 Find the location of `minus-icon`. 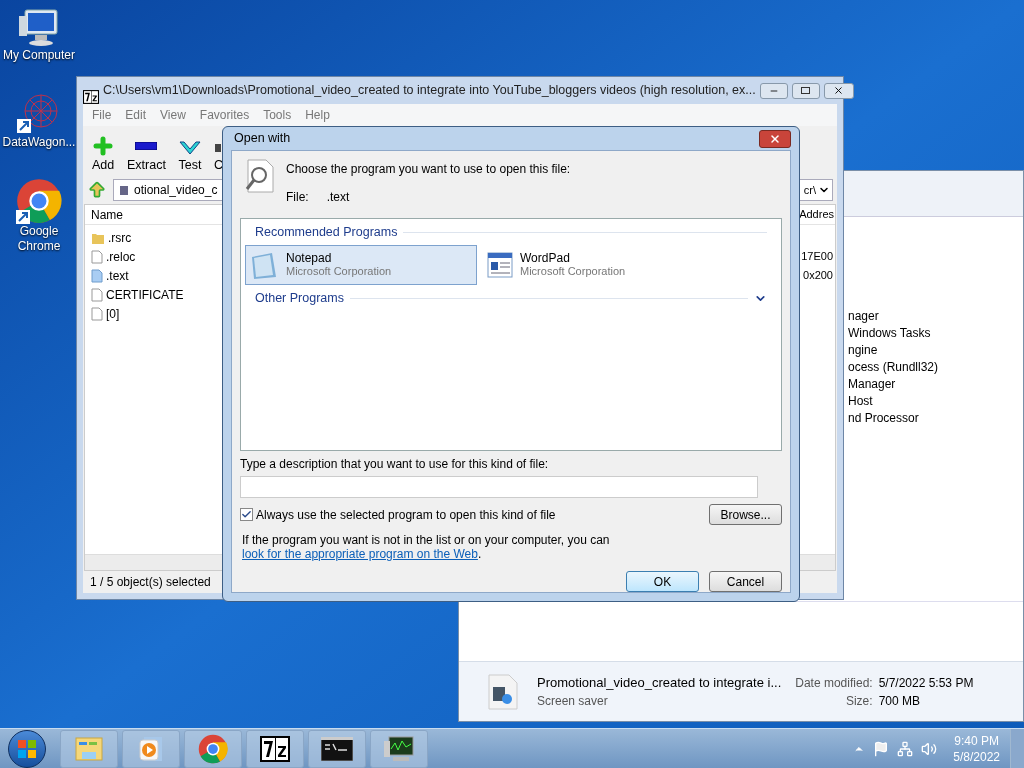

minus-icon is located at coordinates (146, 146).